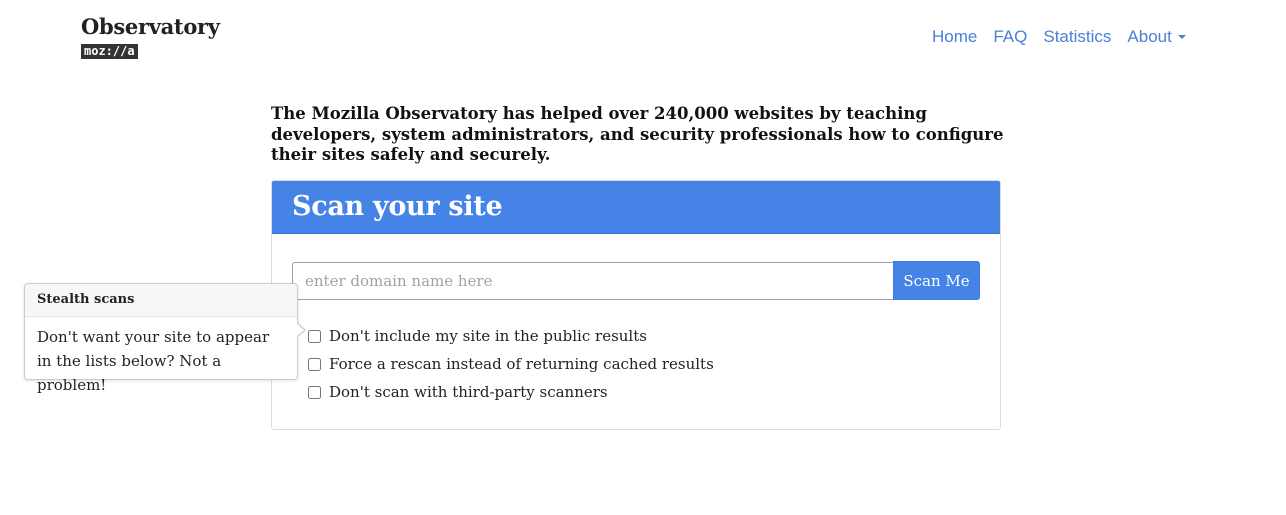 This screenshot has height=515, width=1286. What do you see at coordinates (468, 392) in the screenshot?
I see `option-no-third-party-label: Don't scan with third-party scanners` at bounding box center [468, 392].